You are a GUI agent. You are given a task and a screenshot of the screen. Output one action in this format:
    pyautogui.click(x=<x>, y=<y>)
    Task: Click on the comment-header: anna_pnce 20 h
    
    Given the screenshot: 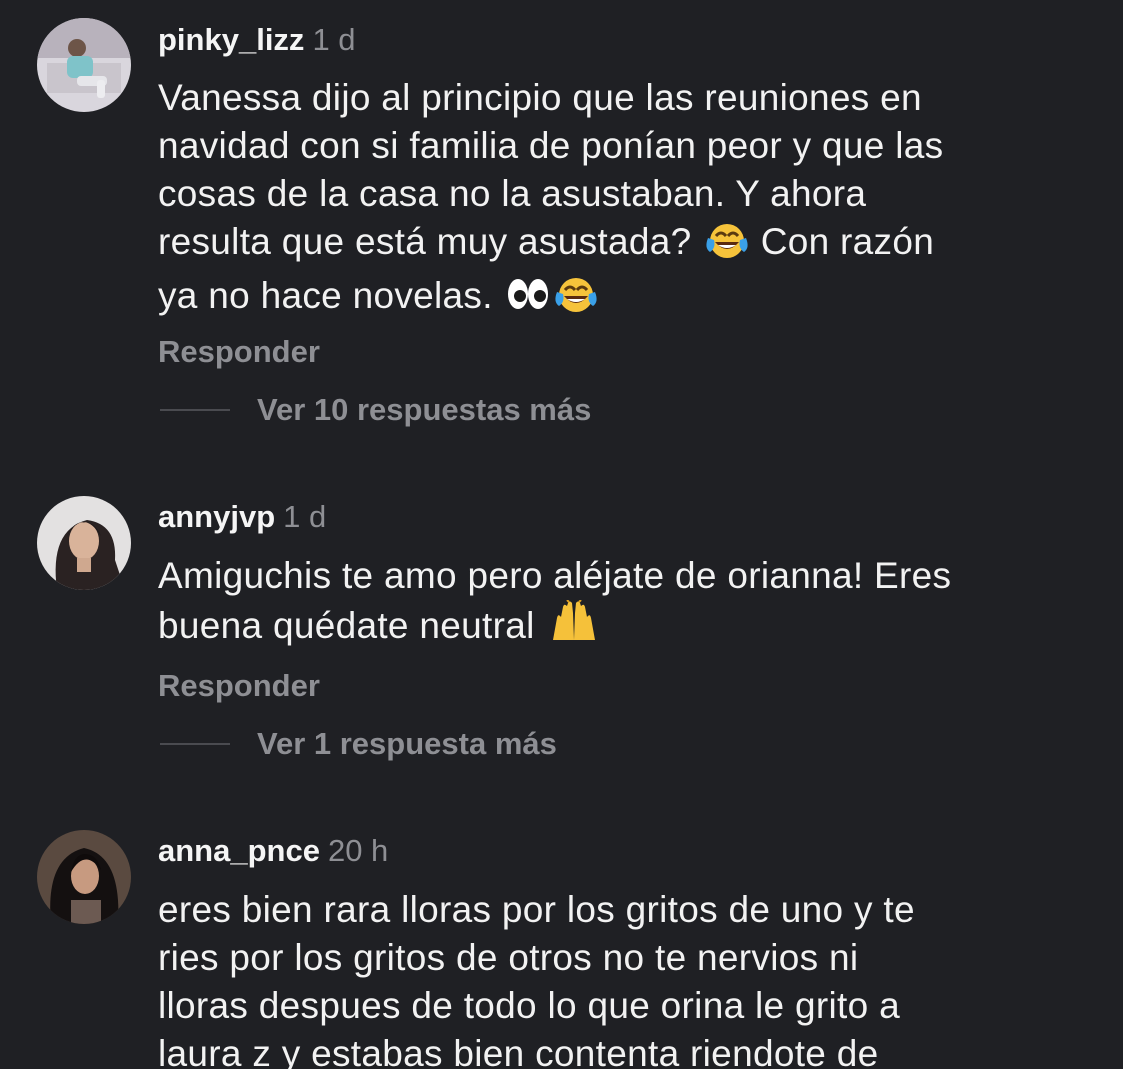 What is the action you would take?
    pyautogui.click(x=273, y=851)
    